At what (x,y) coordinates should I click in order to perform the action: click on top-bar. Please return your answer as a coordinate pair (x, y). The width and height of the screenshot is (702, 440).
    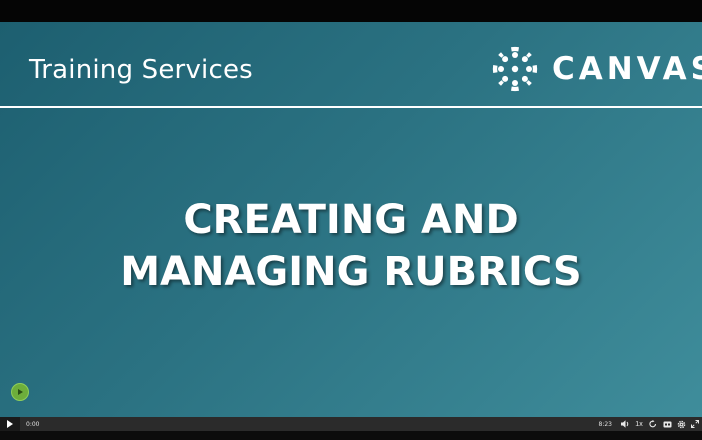
    Looking at the image, I should click on (351, 11).